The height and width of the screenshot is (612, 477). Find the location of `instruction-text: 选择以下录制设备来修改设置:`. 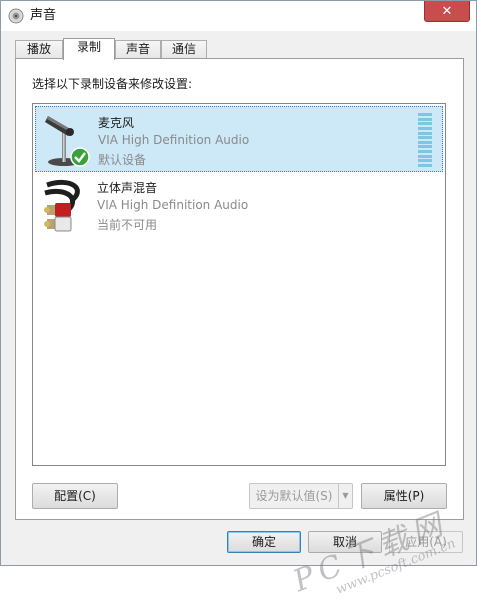

instruction-text: 选择以下录制设备来修改设置: is located at coordinates (112, 84).